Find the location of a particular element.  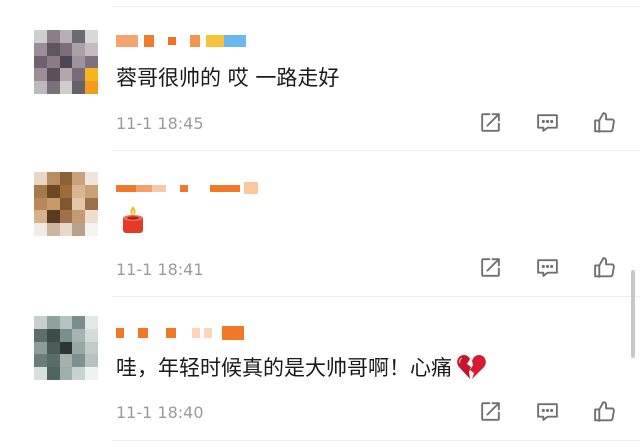

broken-heart-emoji is located at coordinates (471, 367).